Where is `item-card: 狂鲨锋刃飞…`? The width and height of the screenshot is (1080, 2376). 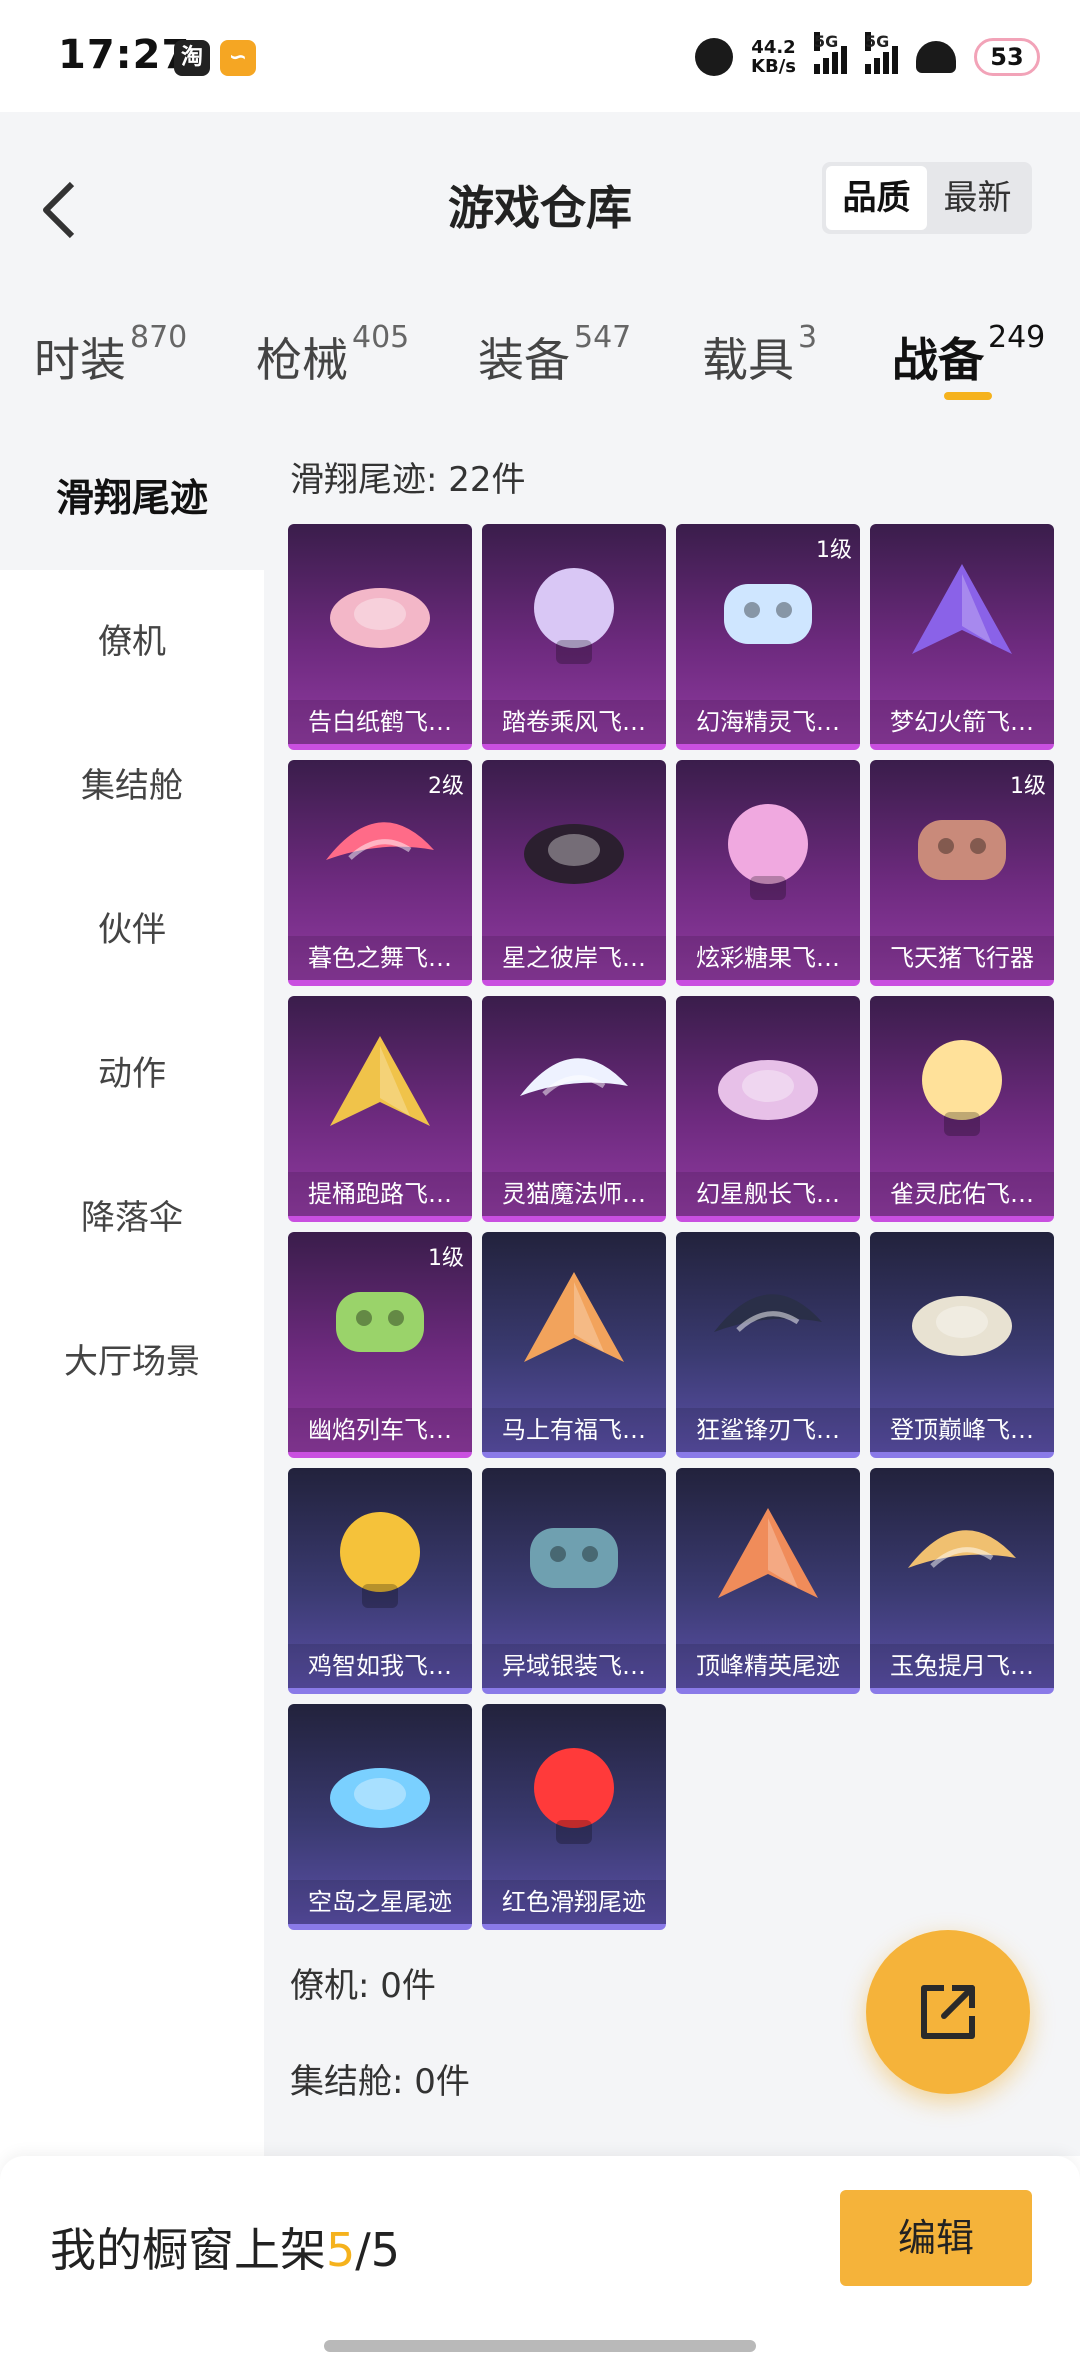 item-card: 狂鲨锋刃飞… is located at coordinates (768, 1345).